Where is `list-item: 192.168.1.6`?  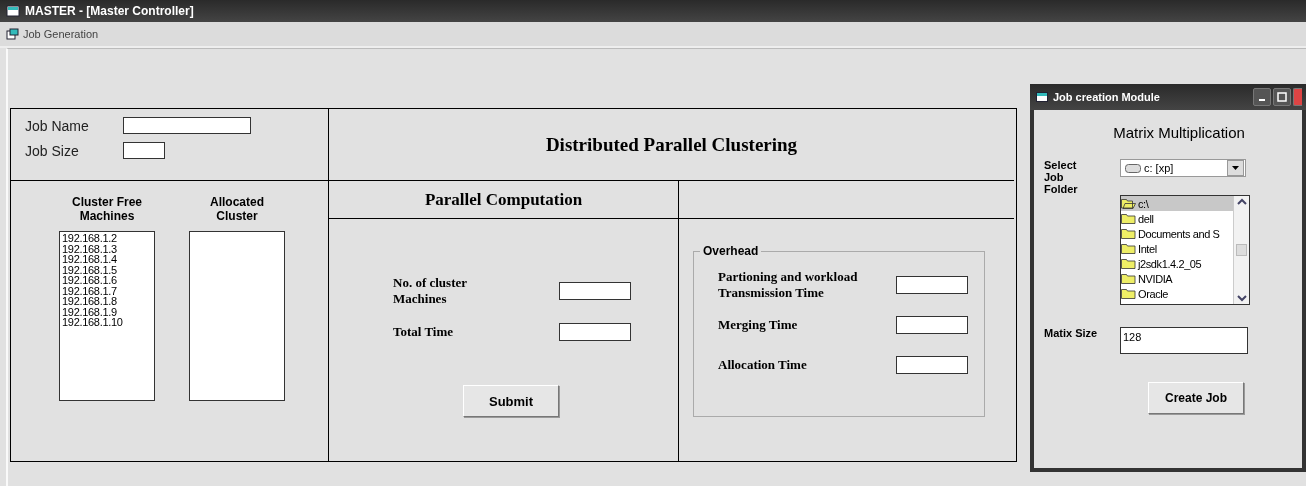 list-item: 192.168.1.6 is located at coordinates (107, 280).